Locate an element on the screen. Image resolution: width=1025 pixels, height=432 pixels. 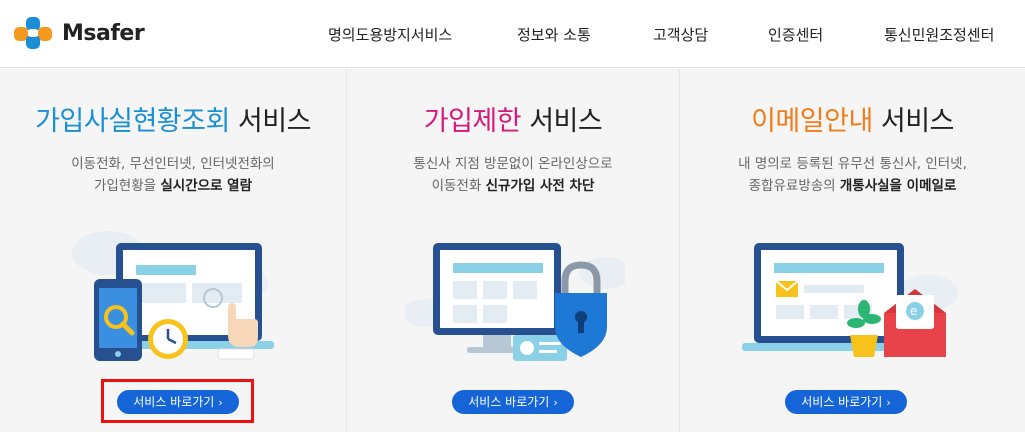
nav-item-mediation: 통신민원조정센터 is located at coordinates (939, 34).